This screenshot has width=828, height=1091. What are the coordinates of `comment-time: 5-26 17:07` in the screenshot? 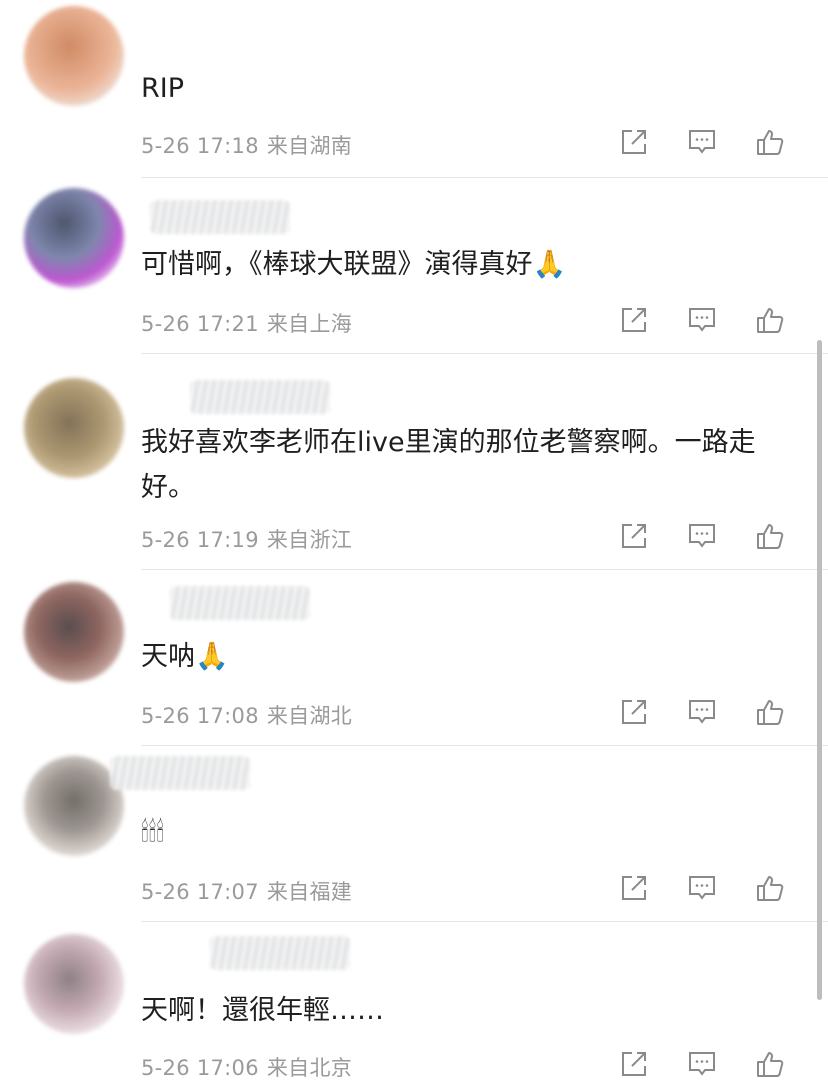 It's located at (200, 892).